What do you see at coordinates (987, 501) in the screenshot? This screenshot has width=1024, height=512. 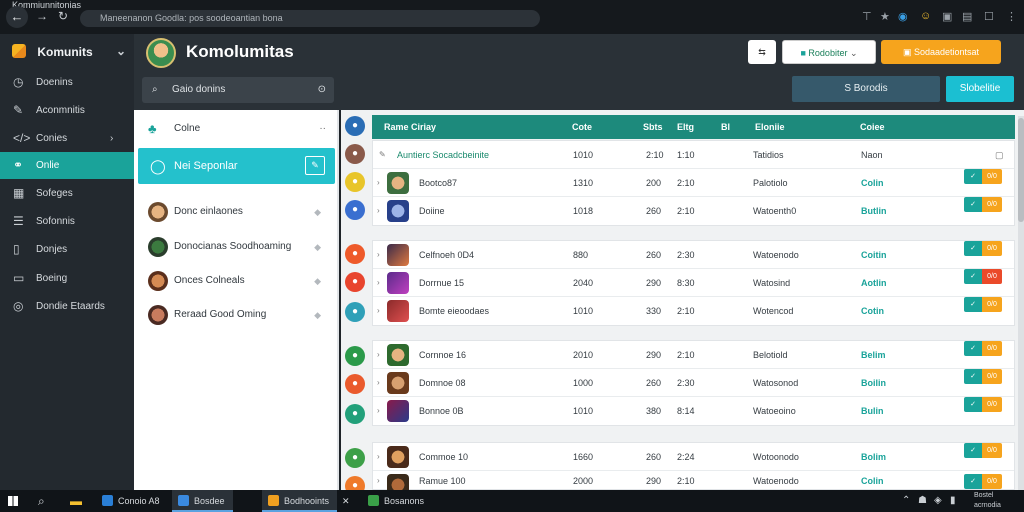 I see `clock: Bostel acrnodia` at bounding box center [987, 501].